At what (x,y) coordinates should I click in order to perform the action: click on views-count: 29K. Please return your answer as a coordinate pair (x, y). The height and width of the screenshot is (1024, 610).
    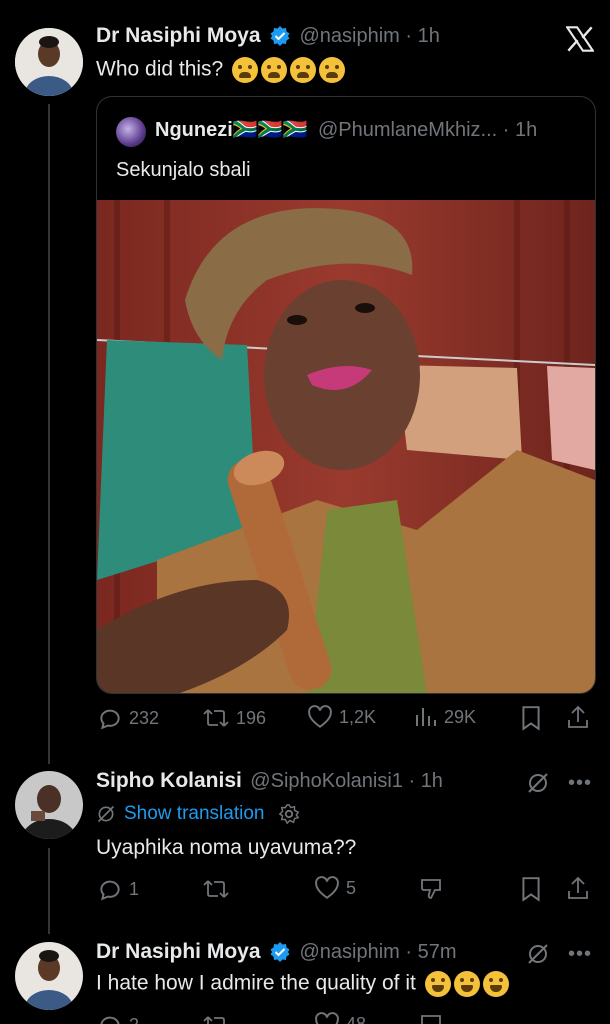
    Looking at the image, I should click on (460, 716).